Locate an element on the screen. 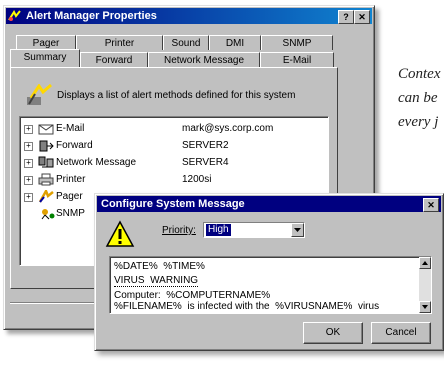 The width and height of the screenshot is (444, 379). list-item: + Forward SERVER2 is located at coordinates (172, 146).